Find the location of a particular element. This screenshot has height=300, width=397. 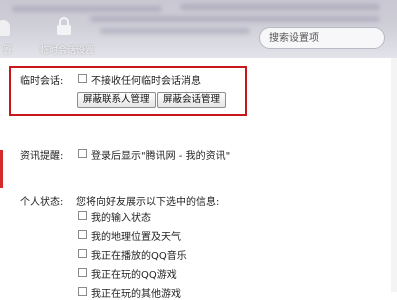

block-sessions-button: 屏蔽会话管理 is located at coordinates (192, 100).